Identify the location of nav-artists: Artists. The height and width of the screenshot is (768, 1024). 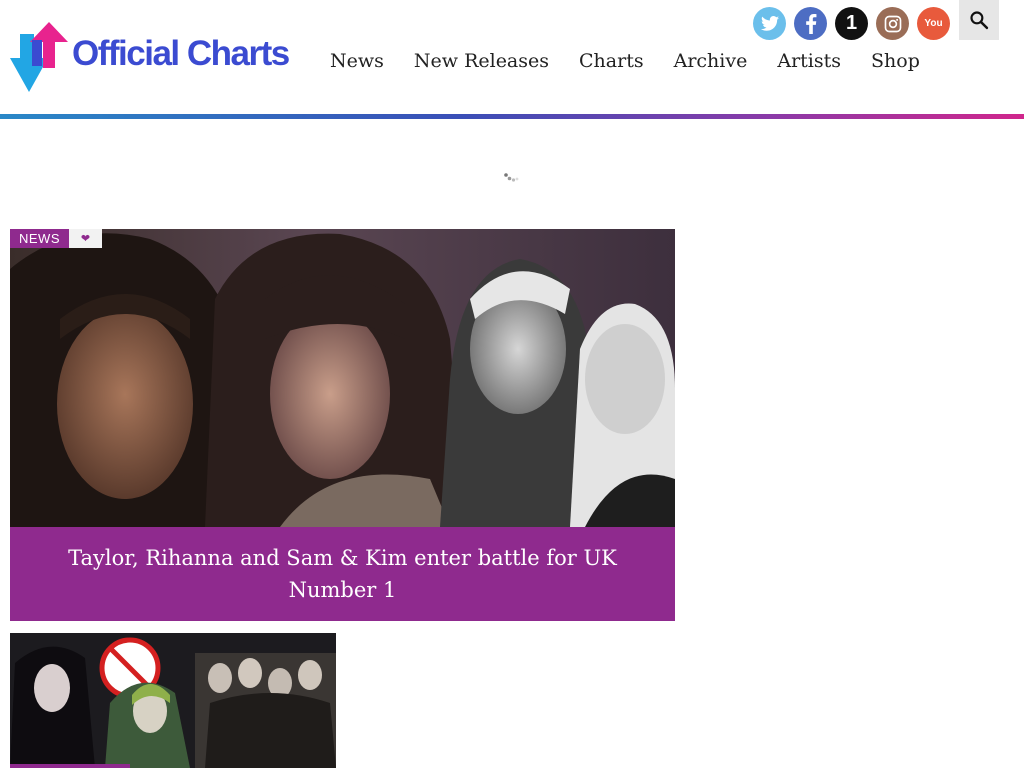
(809, 61).